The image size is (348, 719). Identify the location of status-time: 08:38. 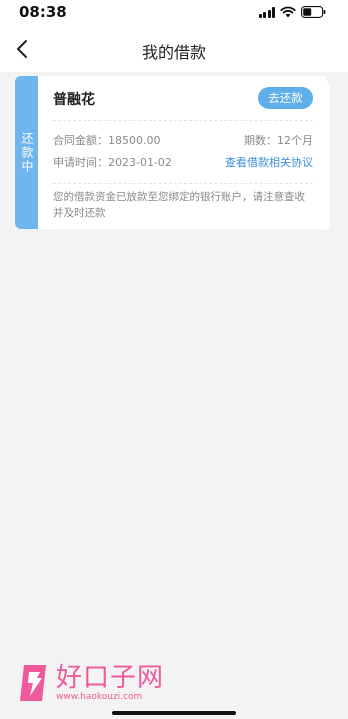
(43, 12).